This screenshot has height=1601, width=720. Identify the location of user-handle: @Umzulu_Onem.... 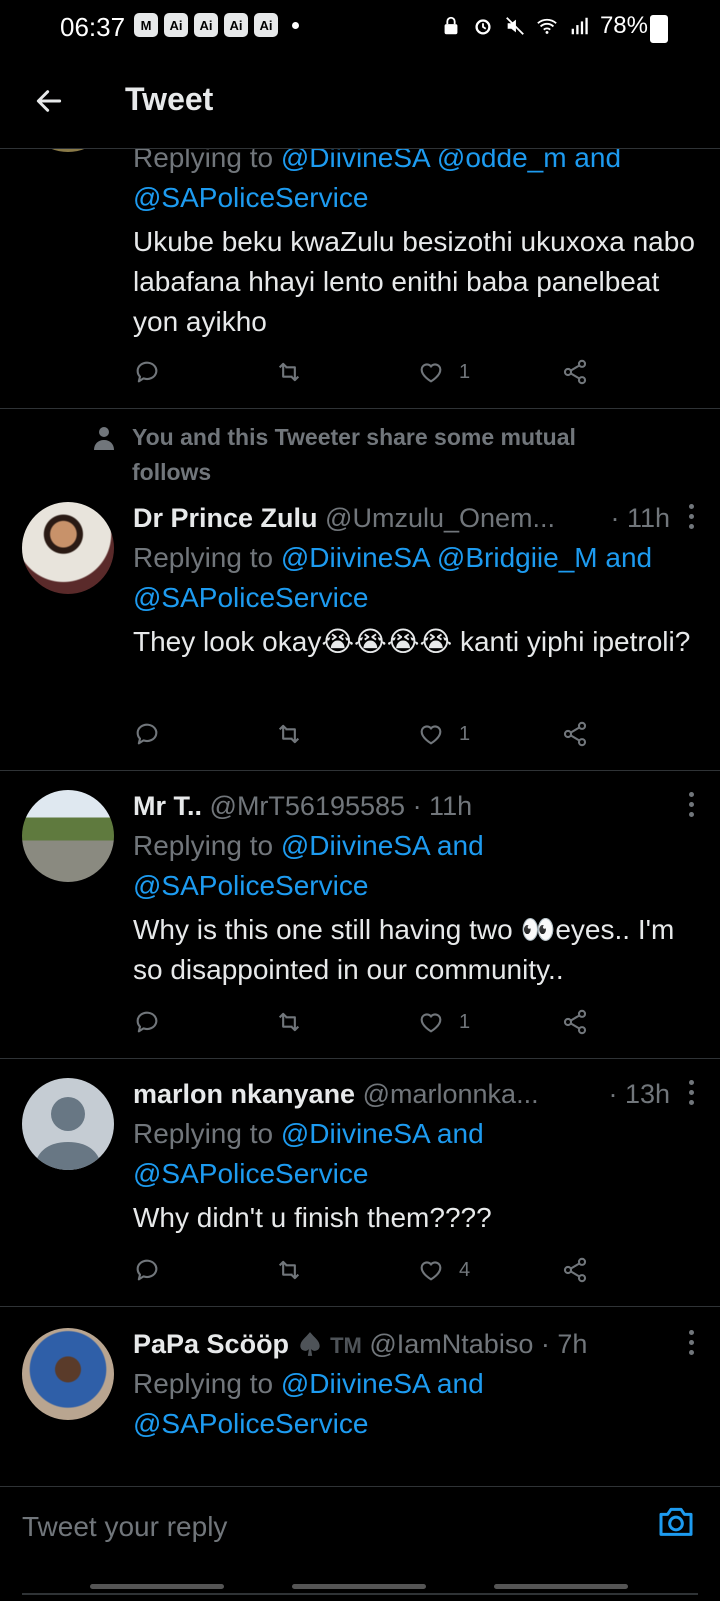
(440, 518).